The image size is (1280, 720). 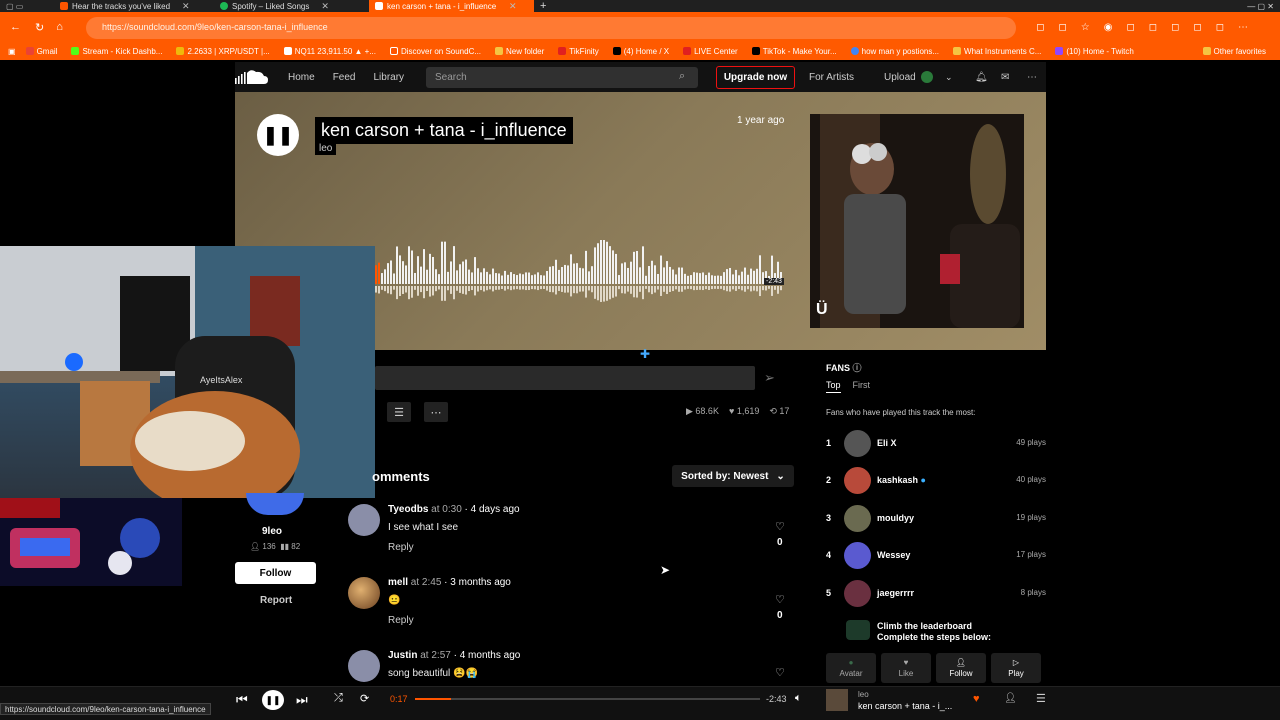 What do you see at coordinates (344, 77) in the screenshot?
I see `nav-feed: Feed` at bounding box center [344, 77].